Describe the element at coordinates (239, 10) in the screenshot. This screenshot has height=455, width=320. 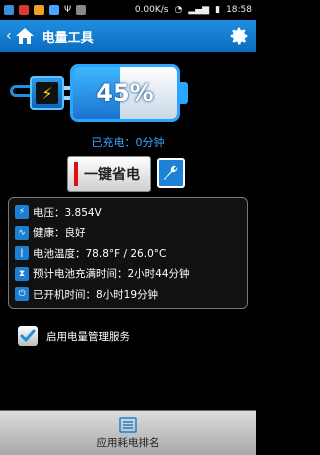
I see `clock: 18:58` at that location.